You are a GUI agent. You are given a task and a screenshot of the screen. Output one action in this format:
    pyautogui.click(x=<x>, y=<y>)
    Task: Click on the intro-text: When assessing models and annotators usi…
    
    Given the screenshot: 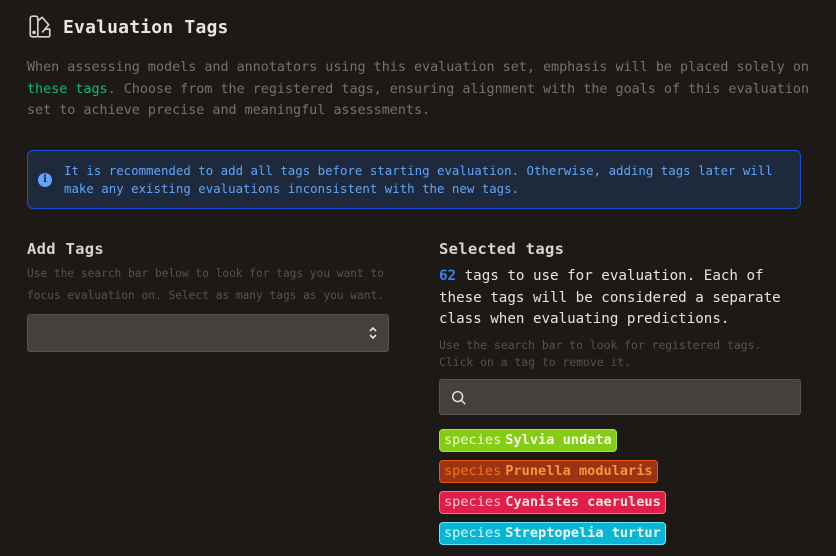 What is the action you would take?
    pyautogui.click(x=422, y=89)
    